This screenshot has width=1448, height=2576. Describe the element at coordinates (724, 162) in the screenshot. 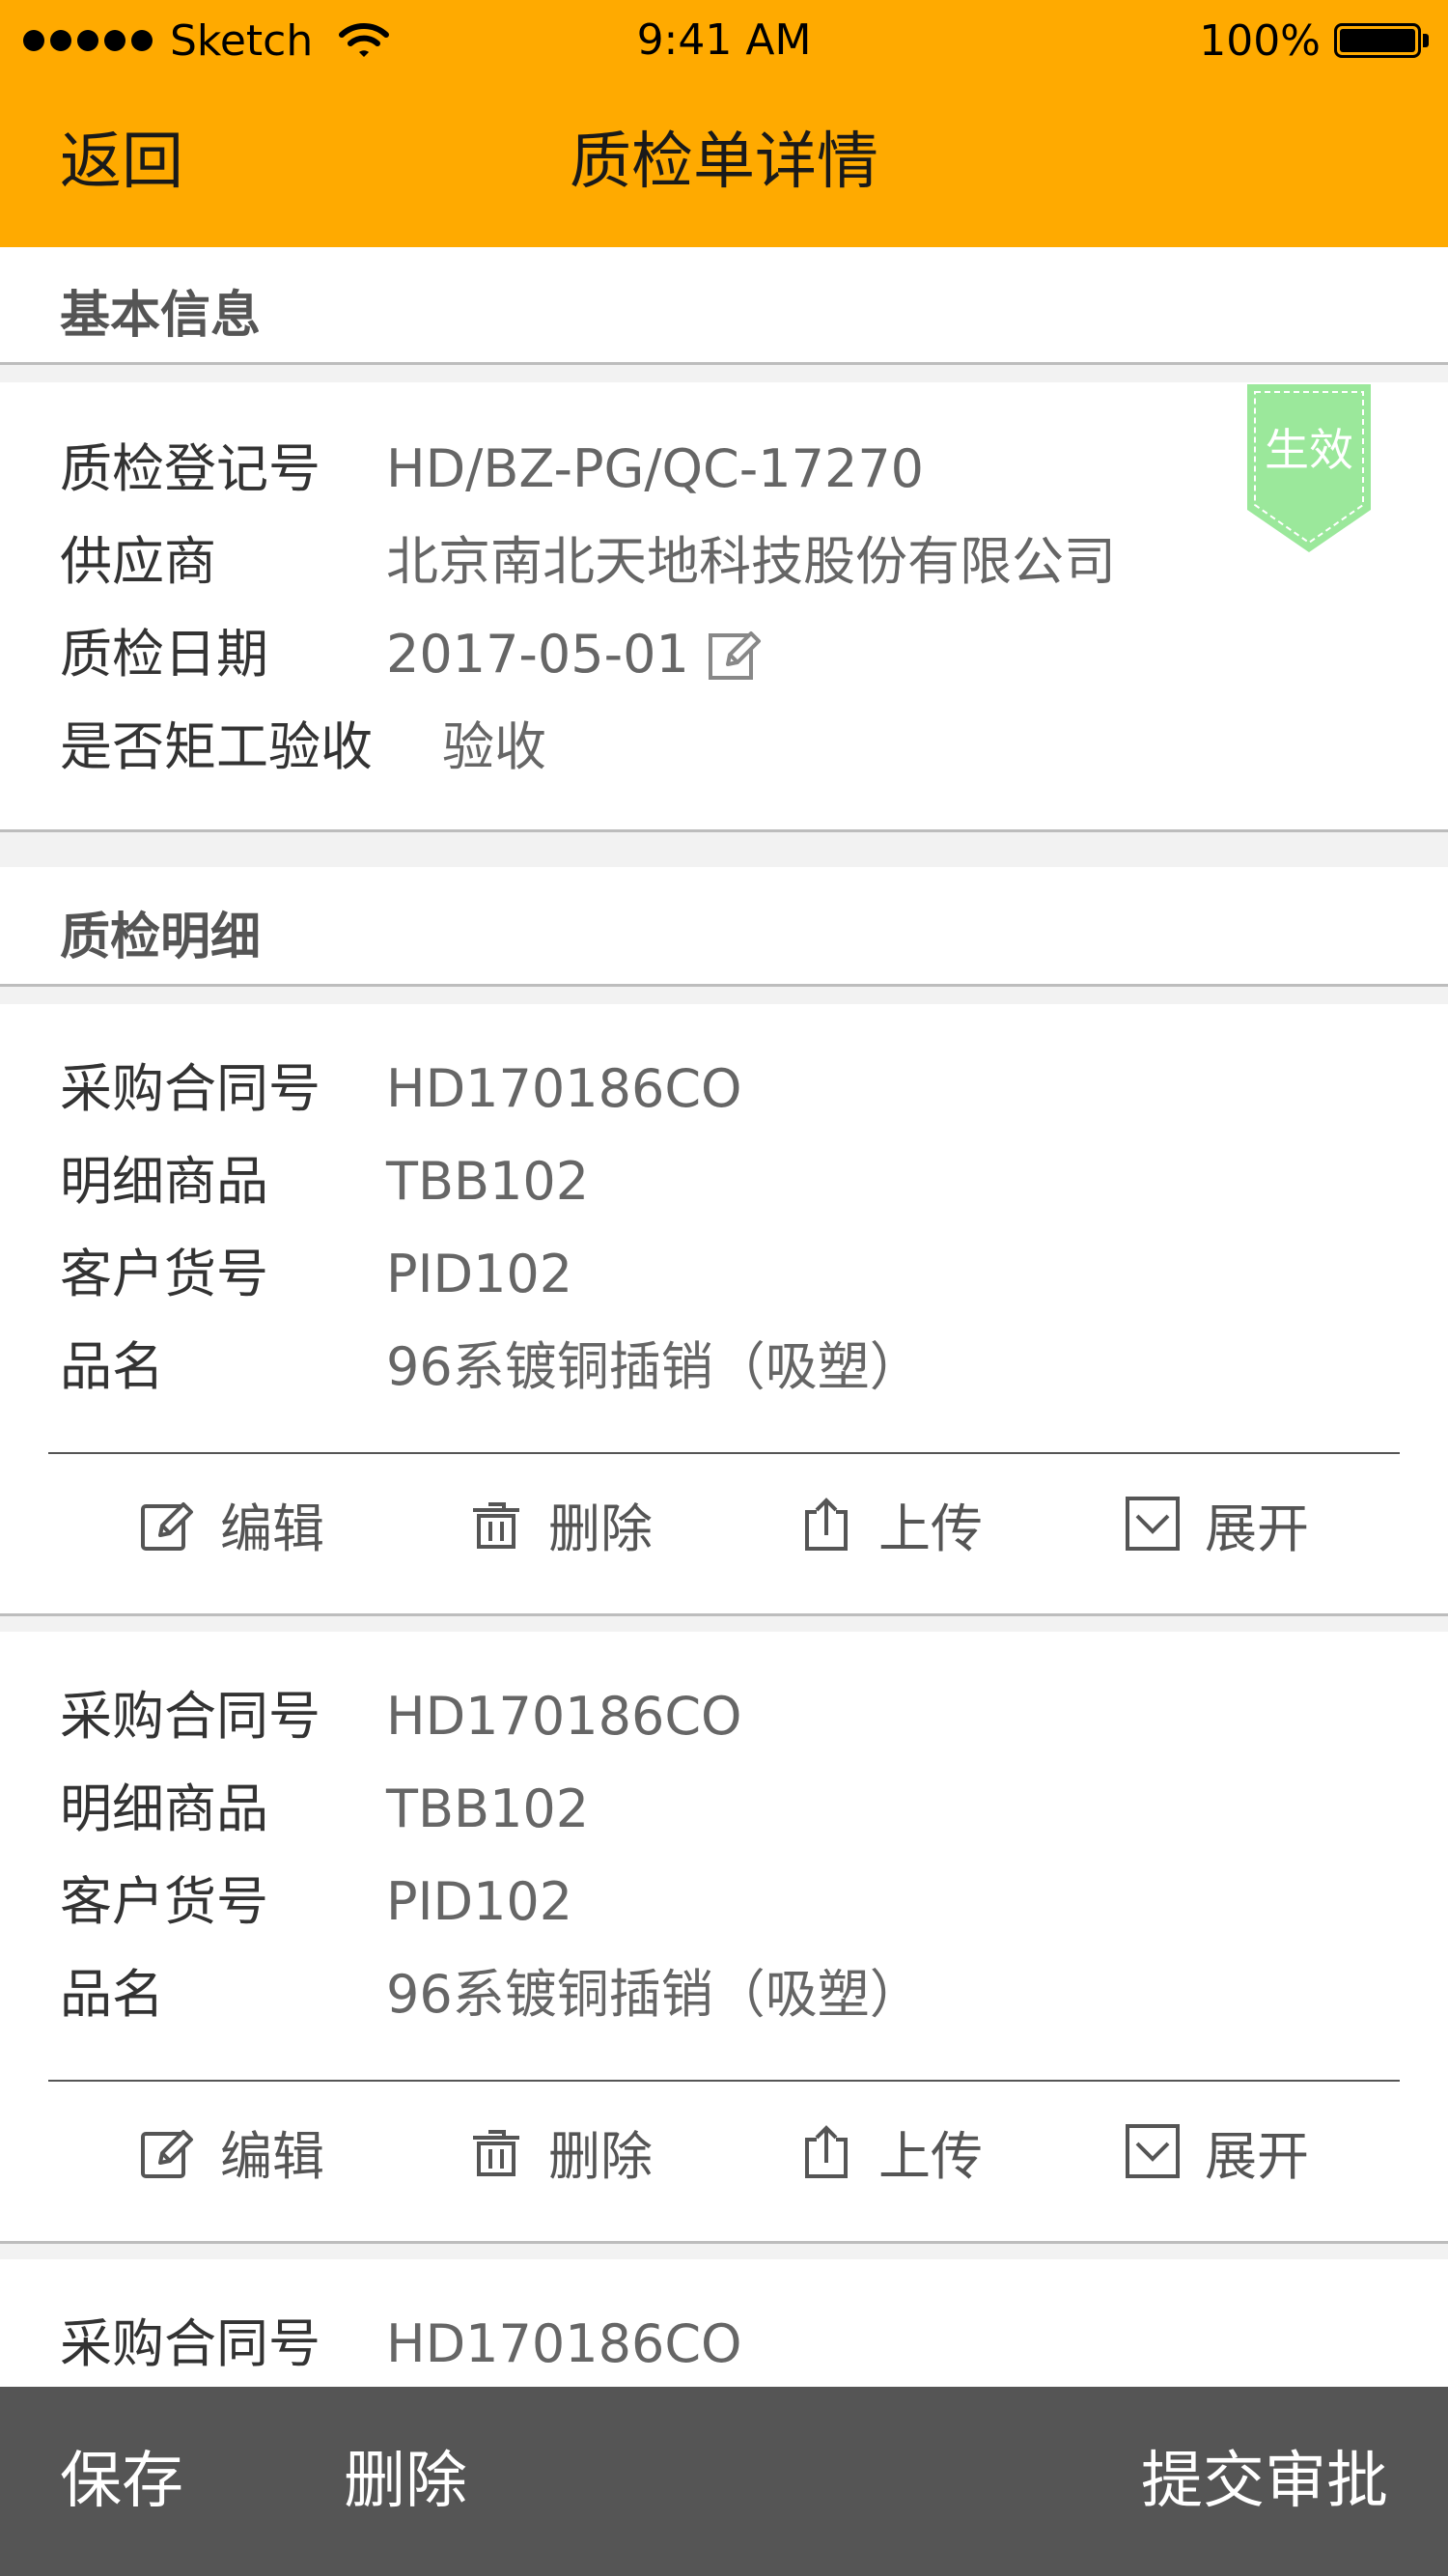

I see `page-title: 质检单详情` at that location.